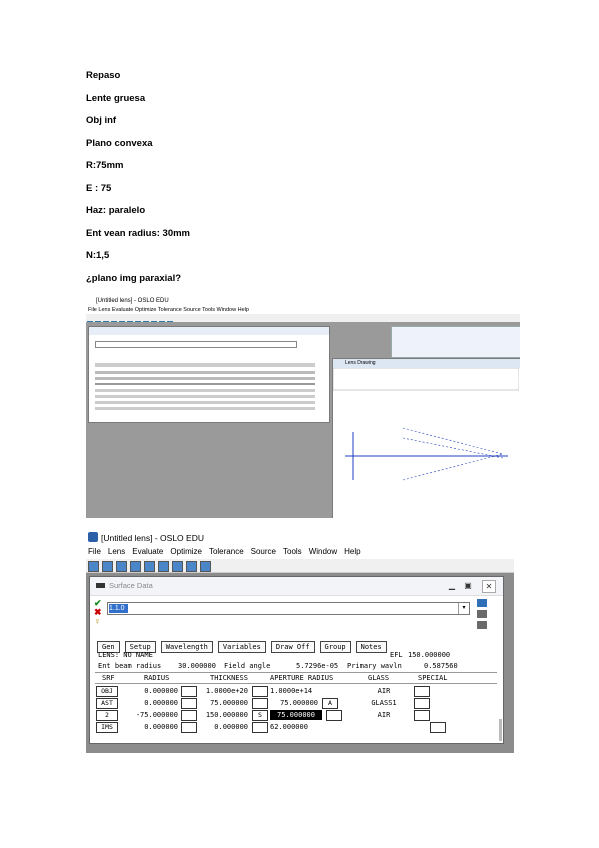 The width and height of the screenshot is (599, 848). What do you see at coordinates (352, 551) in the screenshot?
I see `menu-help: Help` at bounding box center [352, 551].